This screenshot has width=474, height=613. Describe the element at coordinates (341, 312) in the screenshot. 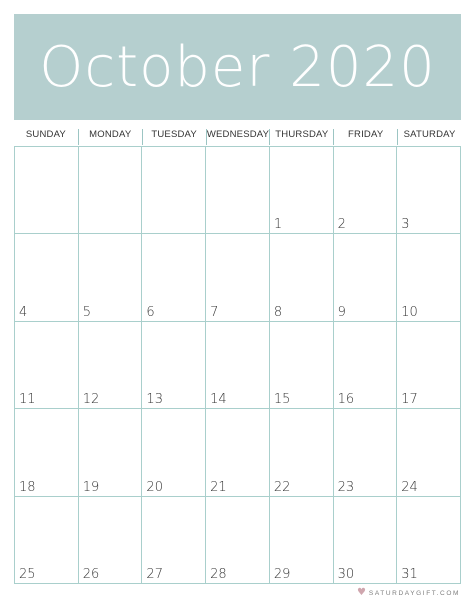

I see `day-number: 9` at that location.